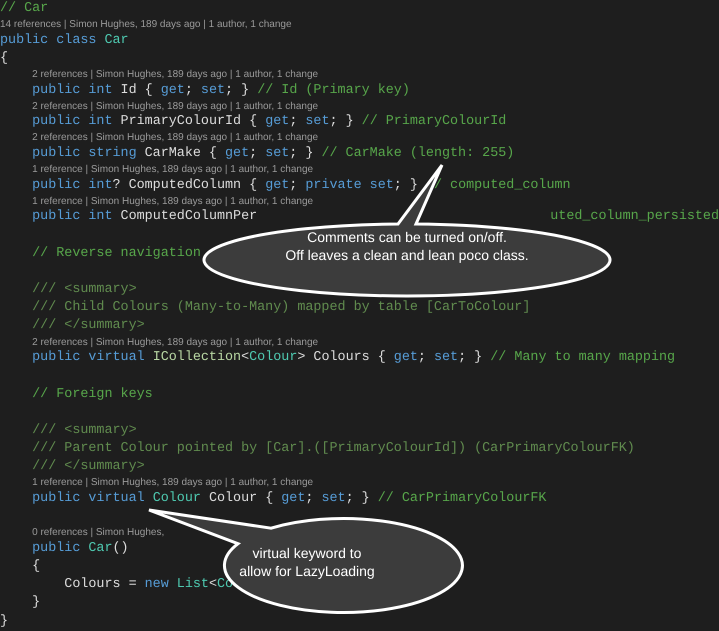 The image size is (719, 631). Describe the element at coordinates (281, 308) in the screenshot. I see `code-line: /// Child Colours (Many-to-Many) mapped by table [CarToColour]` at that location.